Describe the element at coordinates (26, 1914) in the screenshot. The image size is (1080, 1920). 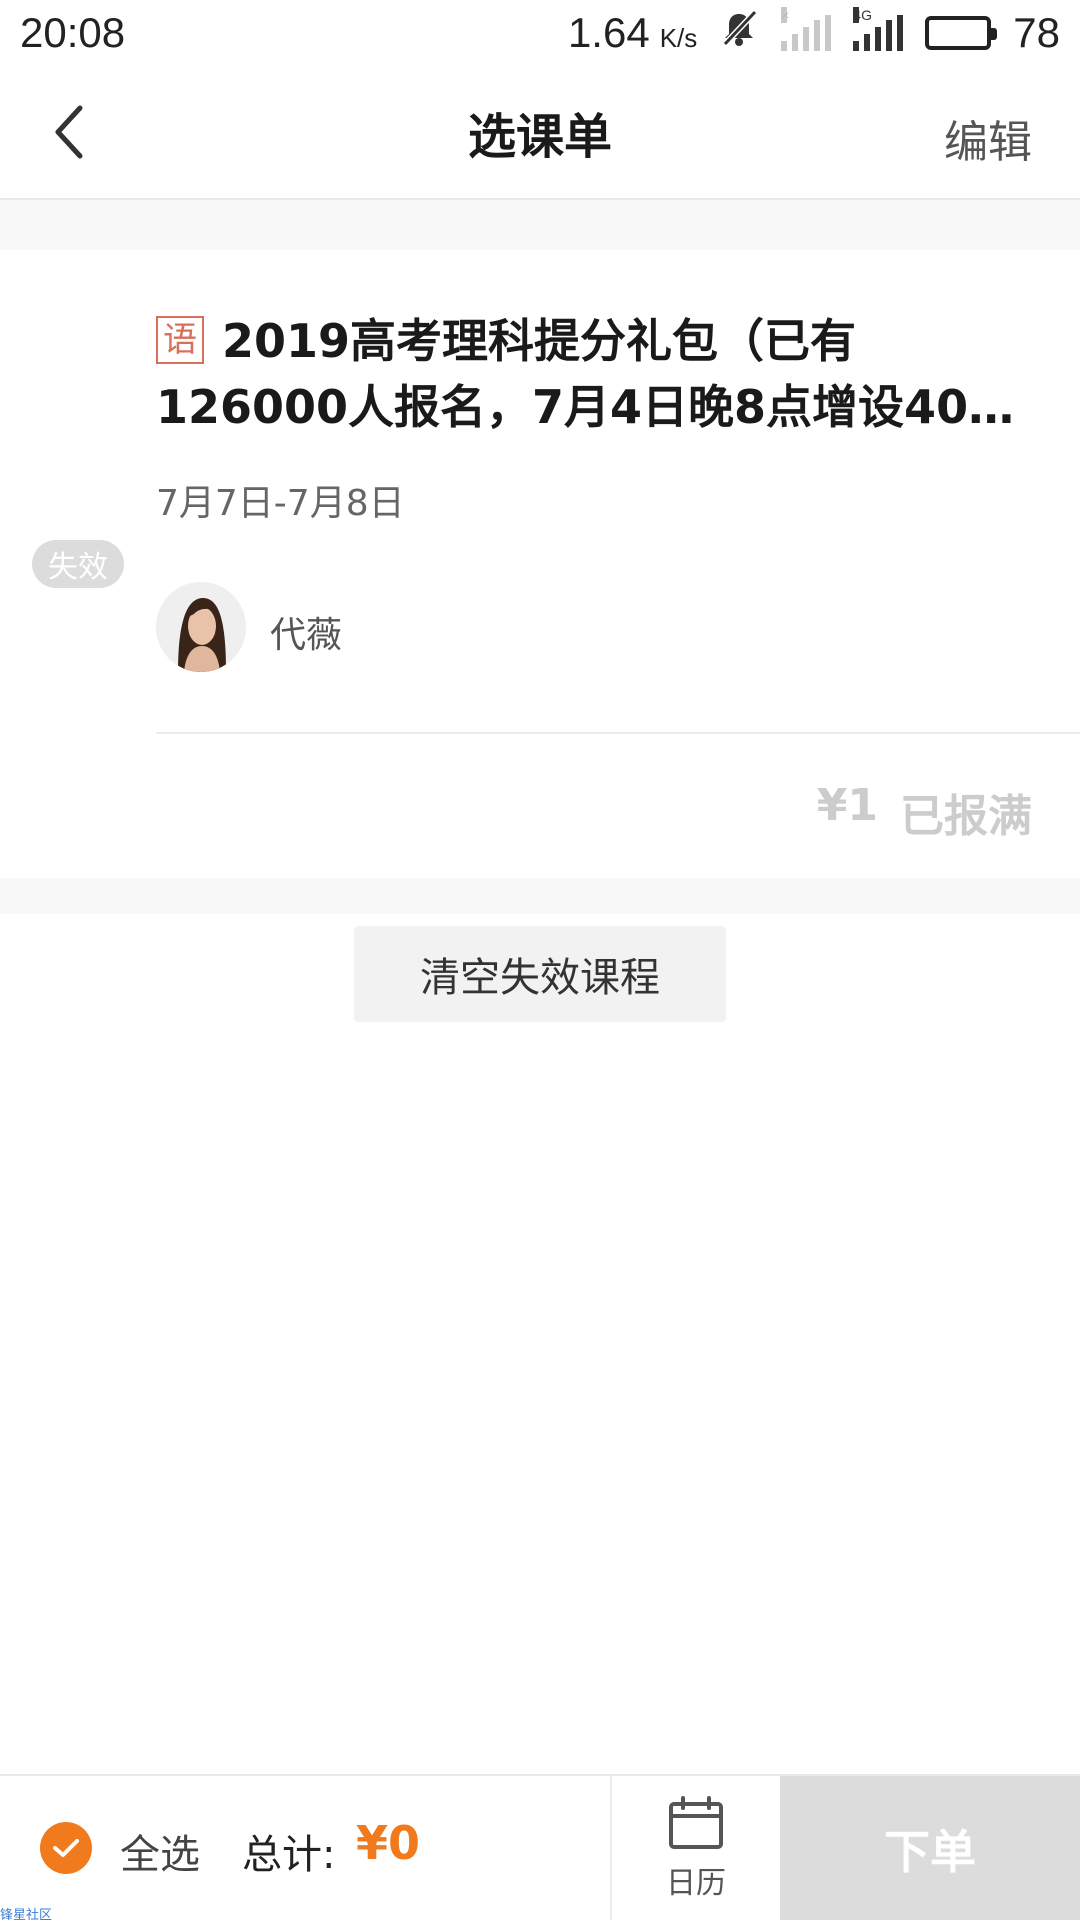
I see `watermark: 锋星社区` at that location.